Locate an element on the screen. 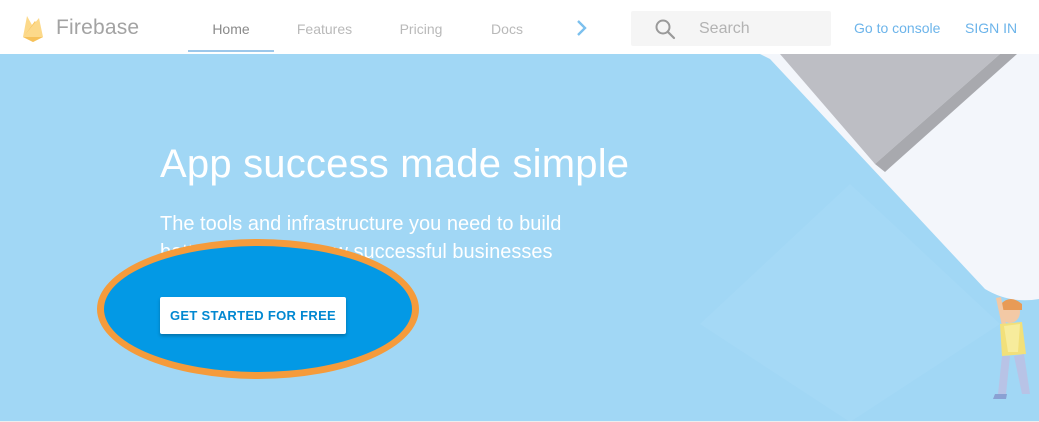  nav-more-button is located at coordinates (582, 28).